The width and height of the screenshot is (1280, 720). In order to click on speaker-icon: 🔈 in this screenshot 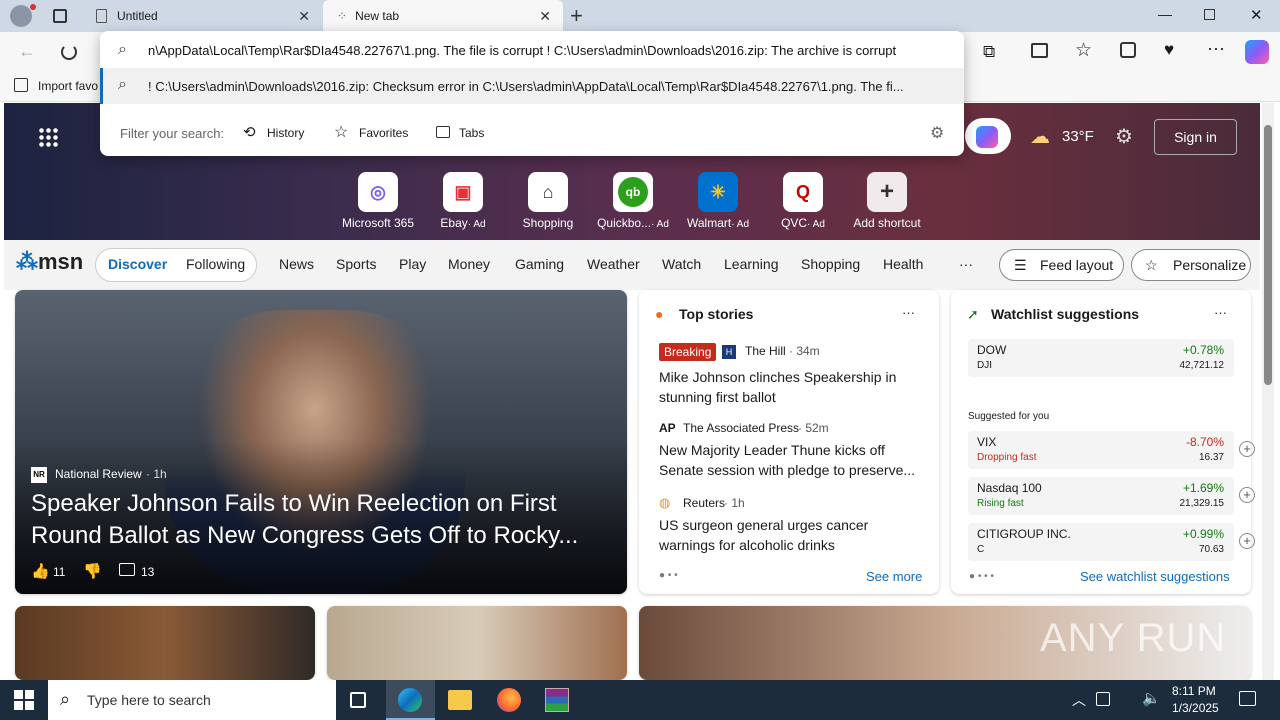, I will do `click(1151, 698)`.